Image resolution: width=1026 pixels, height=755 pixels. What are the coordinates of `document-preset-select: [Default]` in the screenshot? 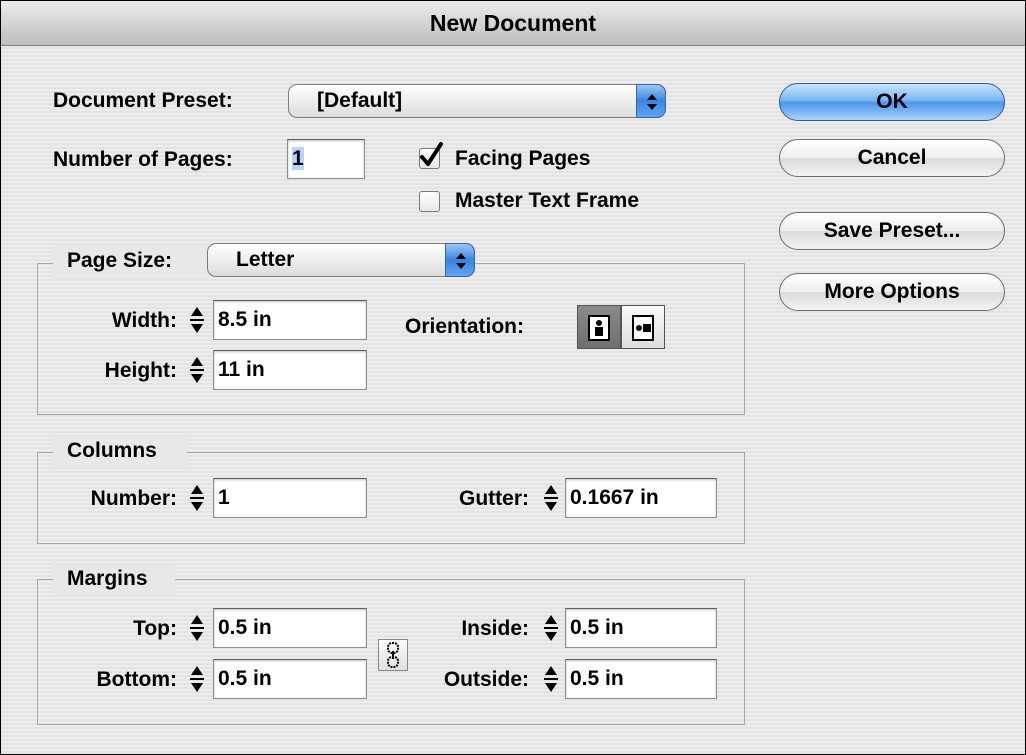 It's located at (477, 101).